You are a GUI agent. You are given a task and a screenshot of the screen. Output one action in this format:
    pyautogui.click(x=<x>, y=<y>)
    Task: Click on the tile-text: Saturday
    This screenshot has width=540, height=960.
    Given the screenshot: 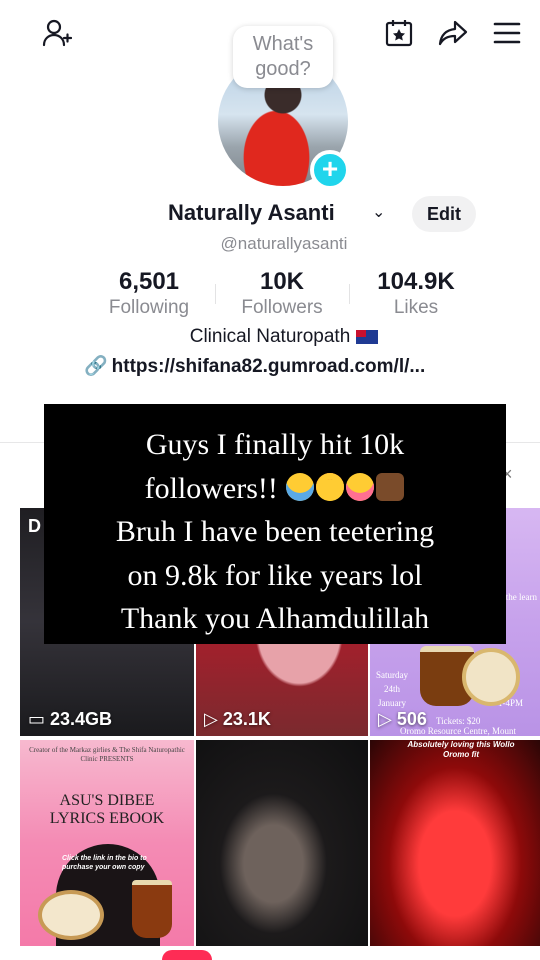 What is the action you would take?
    pyautogui.click(x=392, y=675)
    